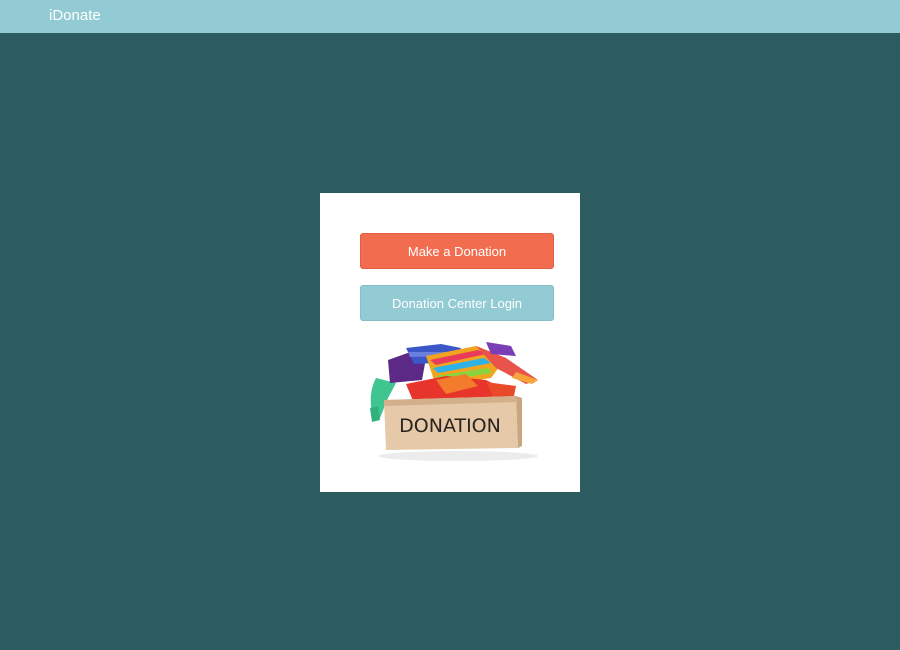 Image resolution: width=900 pixels, height=650 pixels. I want to click on brand-link: iDonate, so click(75, 16).